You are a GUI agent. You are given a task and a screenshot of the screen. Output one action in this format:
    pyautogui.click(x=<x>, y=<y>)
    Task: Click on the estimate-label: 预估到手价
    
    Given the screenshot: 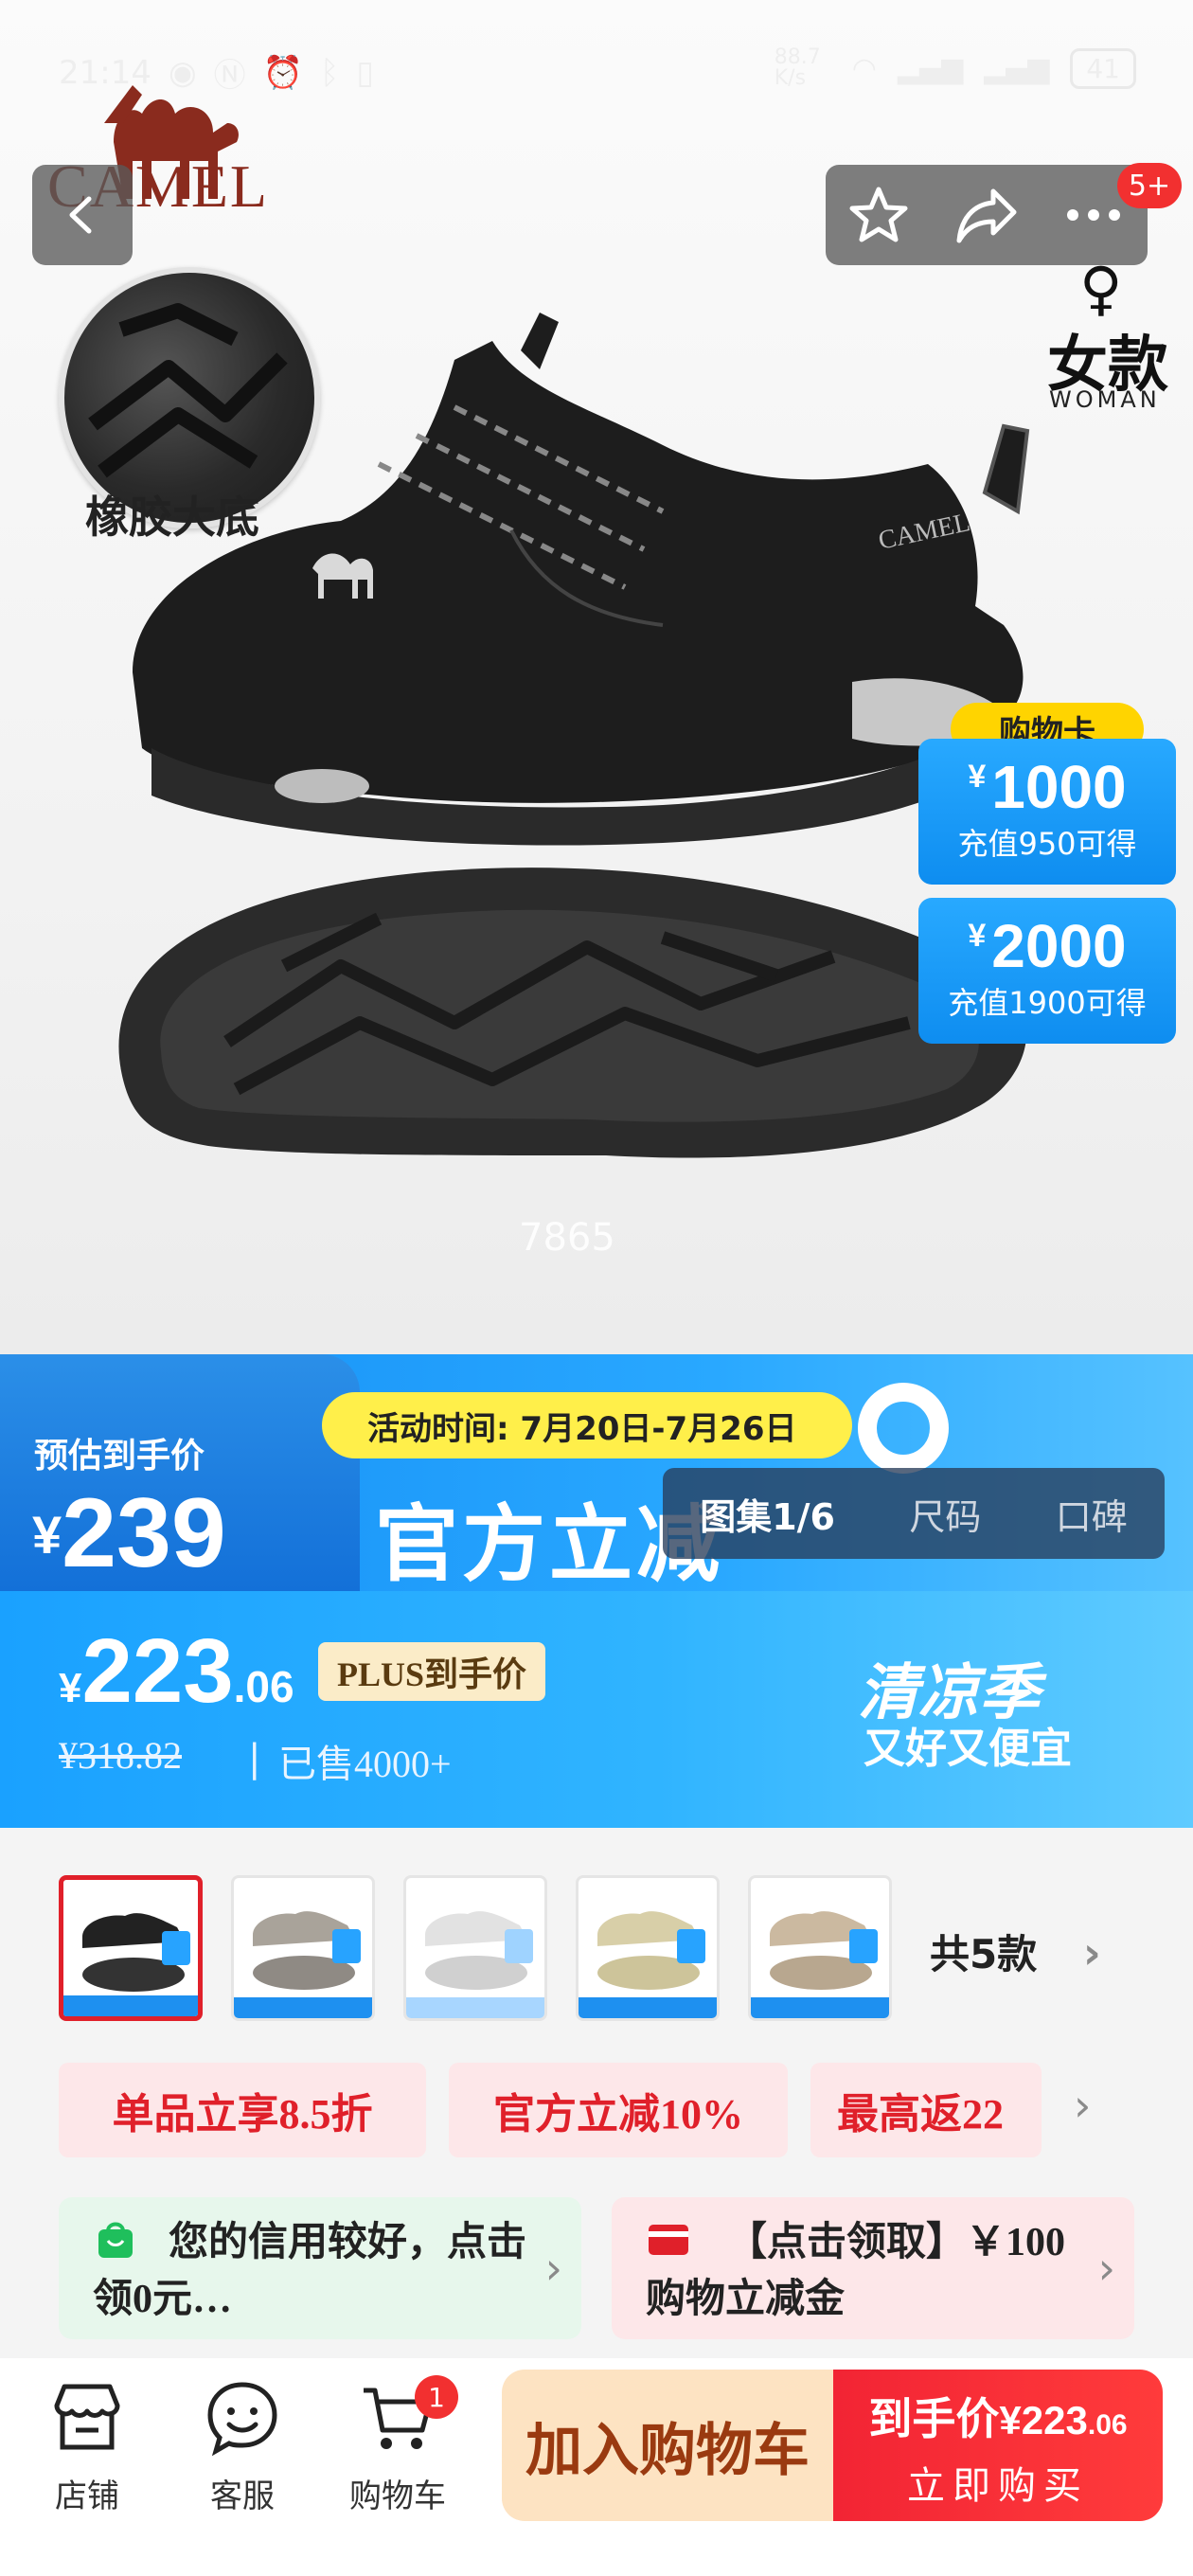 What is the action you would take?
    pyautogui.click(x=119, y=1456)
    